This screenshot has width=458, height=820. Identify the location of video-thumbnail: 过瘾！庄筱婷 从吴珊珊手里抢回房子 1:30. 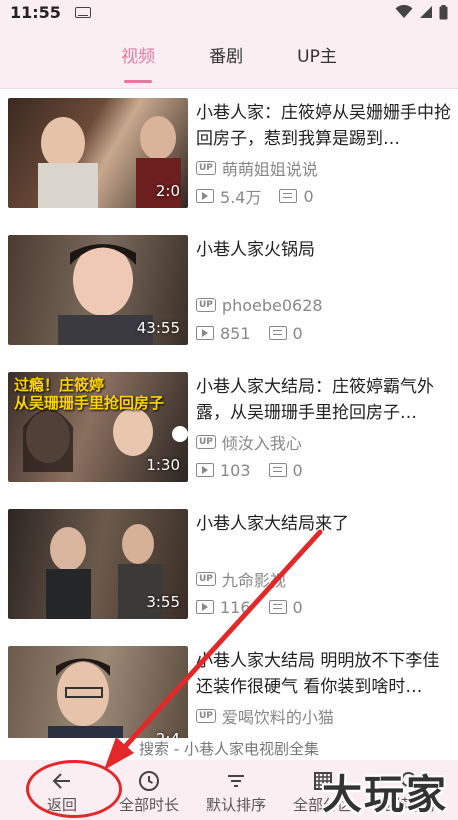
(98, 427).